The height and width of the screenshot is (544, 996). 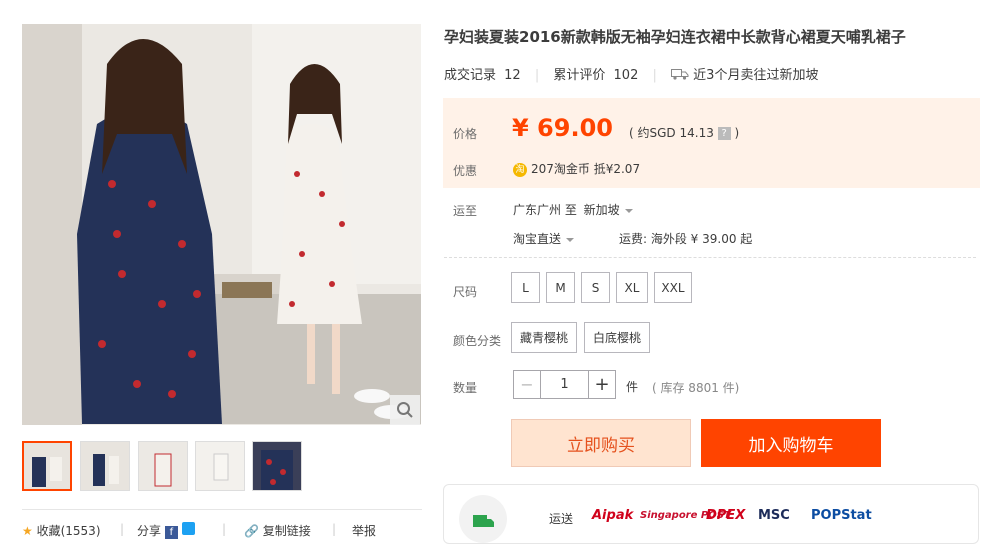 I want to click on twitter-icon, so click(x=188, y=528).